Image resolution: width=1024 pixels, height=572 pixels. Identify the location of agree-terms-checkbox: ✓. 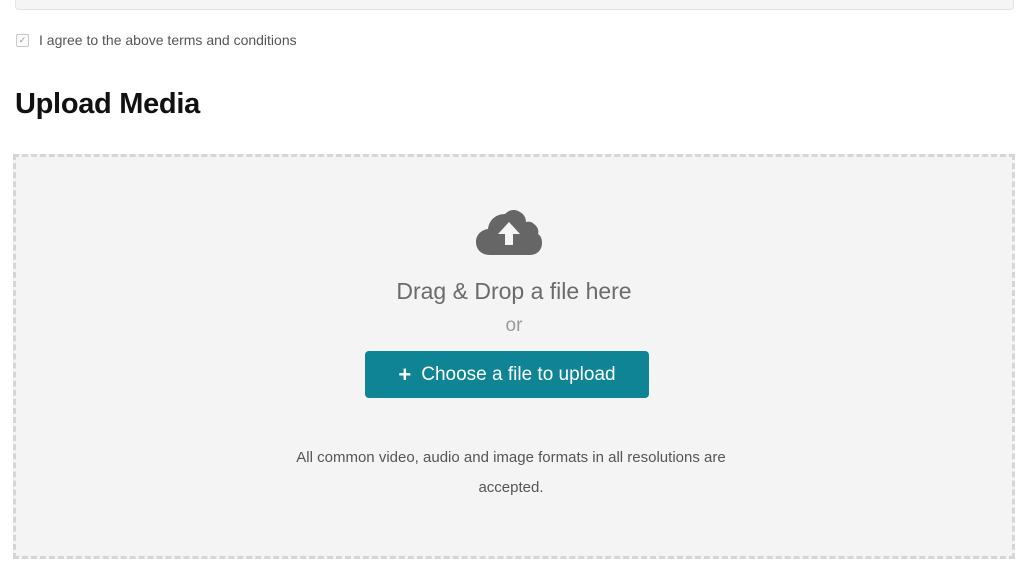
(22, 40).